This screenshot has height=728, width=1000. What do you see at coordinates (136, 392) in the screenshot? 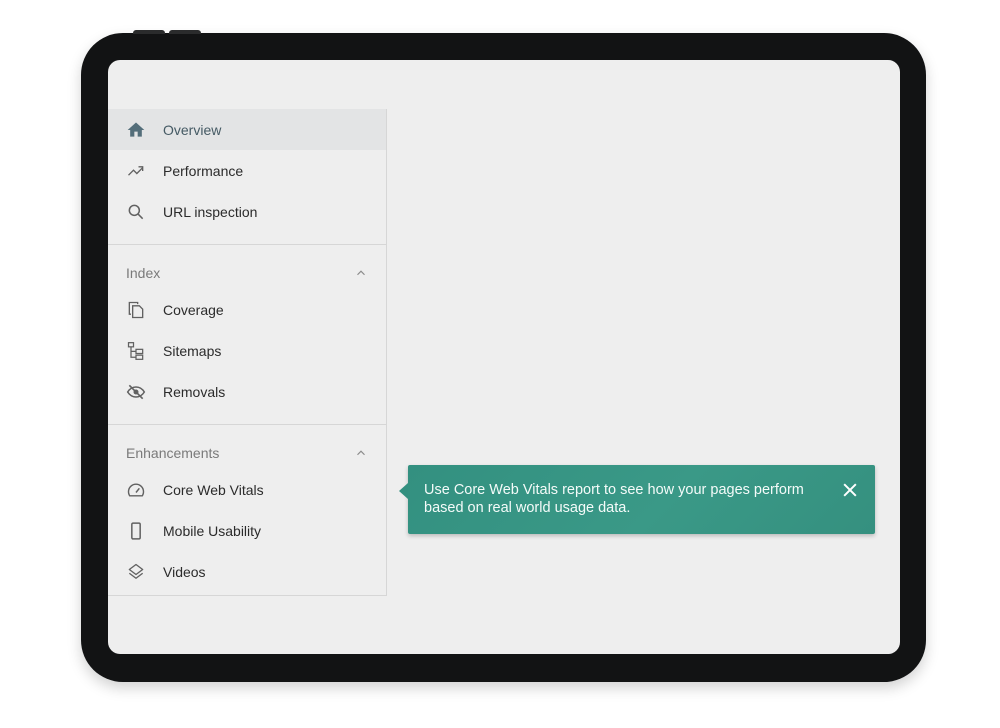
I see `eye-off-icon` at bounding box center [136, 392].